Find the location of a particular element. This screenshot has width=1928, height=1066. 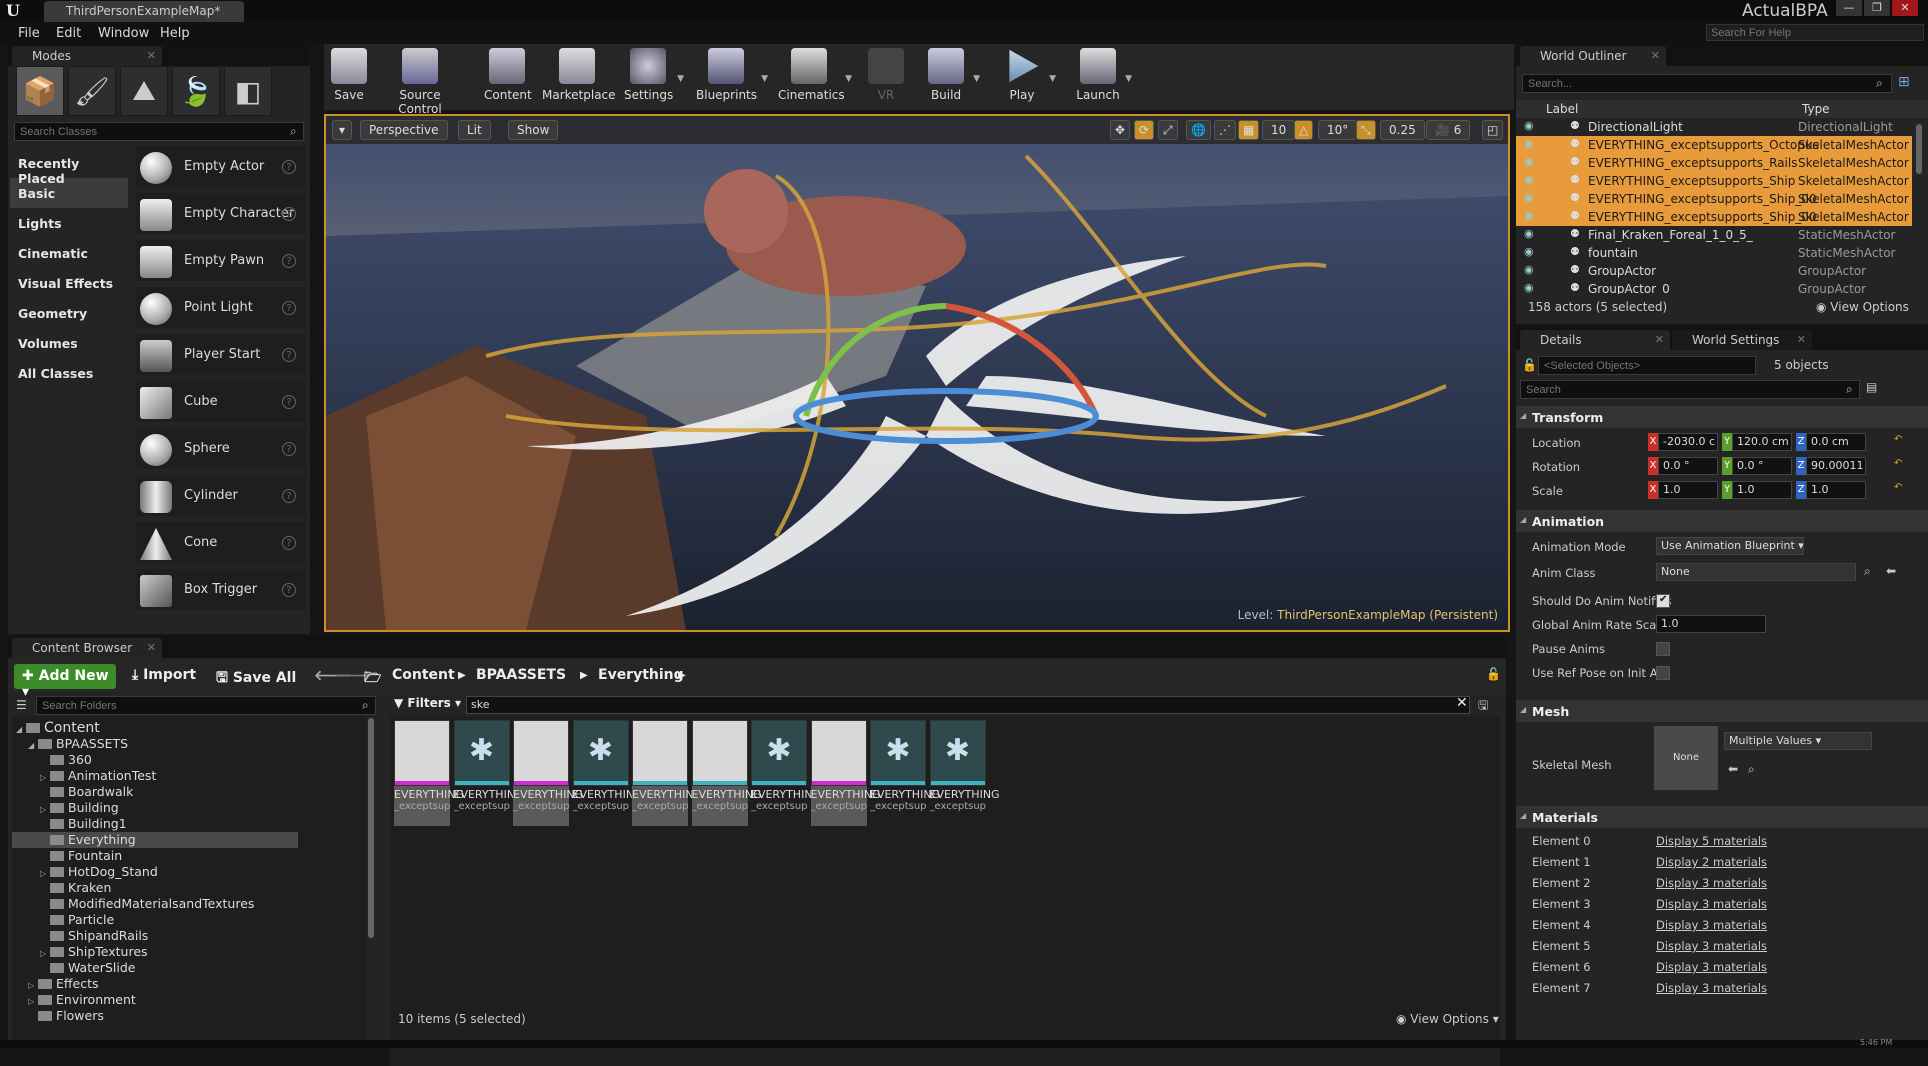

camera-speed-button: 🎥 6 is located at coordinates (1448, 130).